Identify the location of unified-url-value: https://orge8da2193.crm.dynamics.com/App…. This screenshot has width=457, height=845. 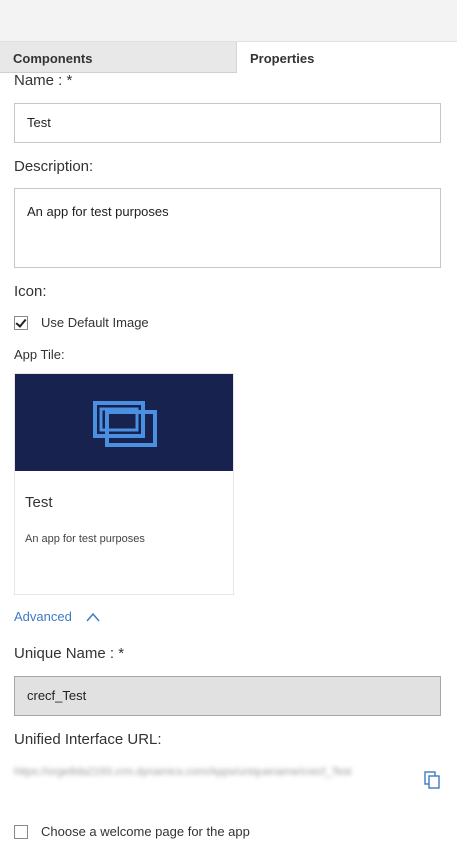
(214, 772).